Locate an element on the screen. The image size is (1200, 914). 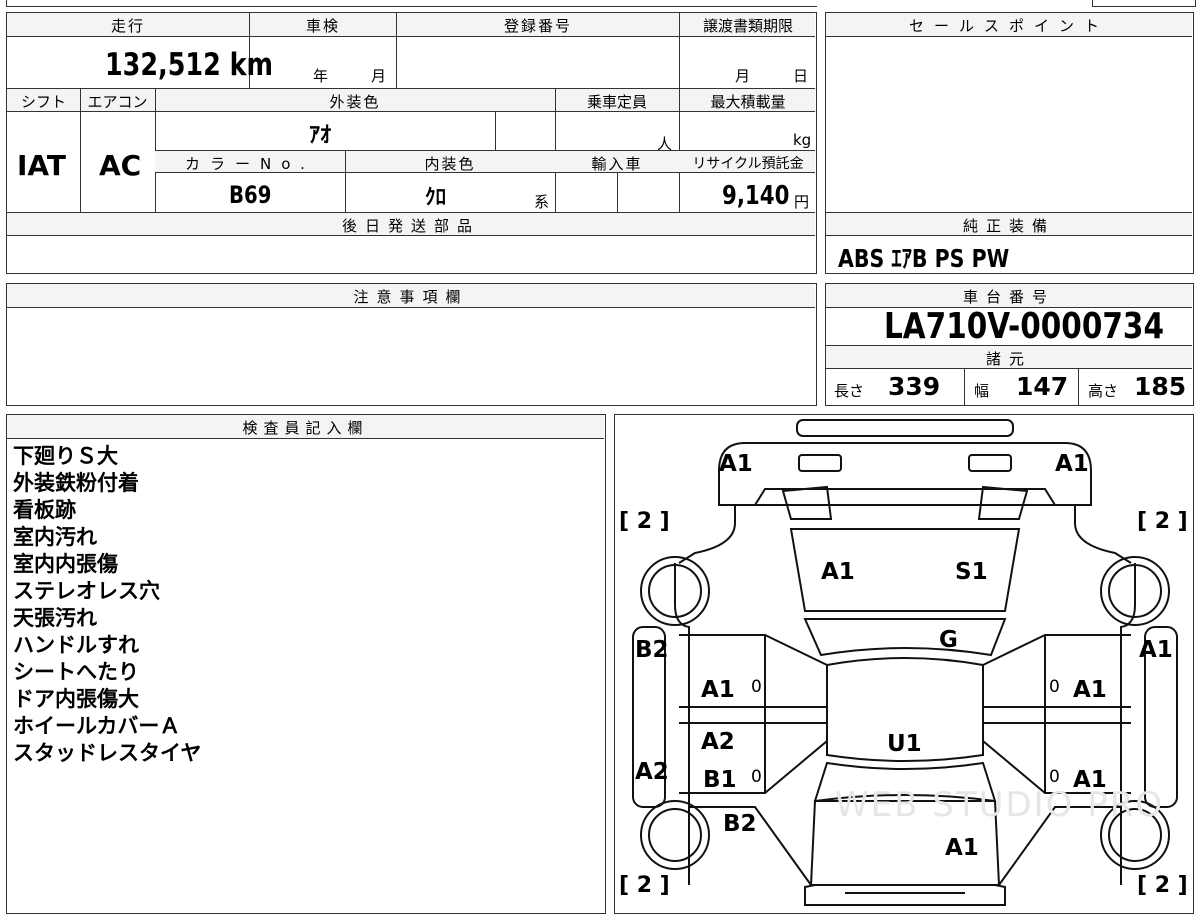
front-right-grade: A1 is located at coordinates (1072, 464).